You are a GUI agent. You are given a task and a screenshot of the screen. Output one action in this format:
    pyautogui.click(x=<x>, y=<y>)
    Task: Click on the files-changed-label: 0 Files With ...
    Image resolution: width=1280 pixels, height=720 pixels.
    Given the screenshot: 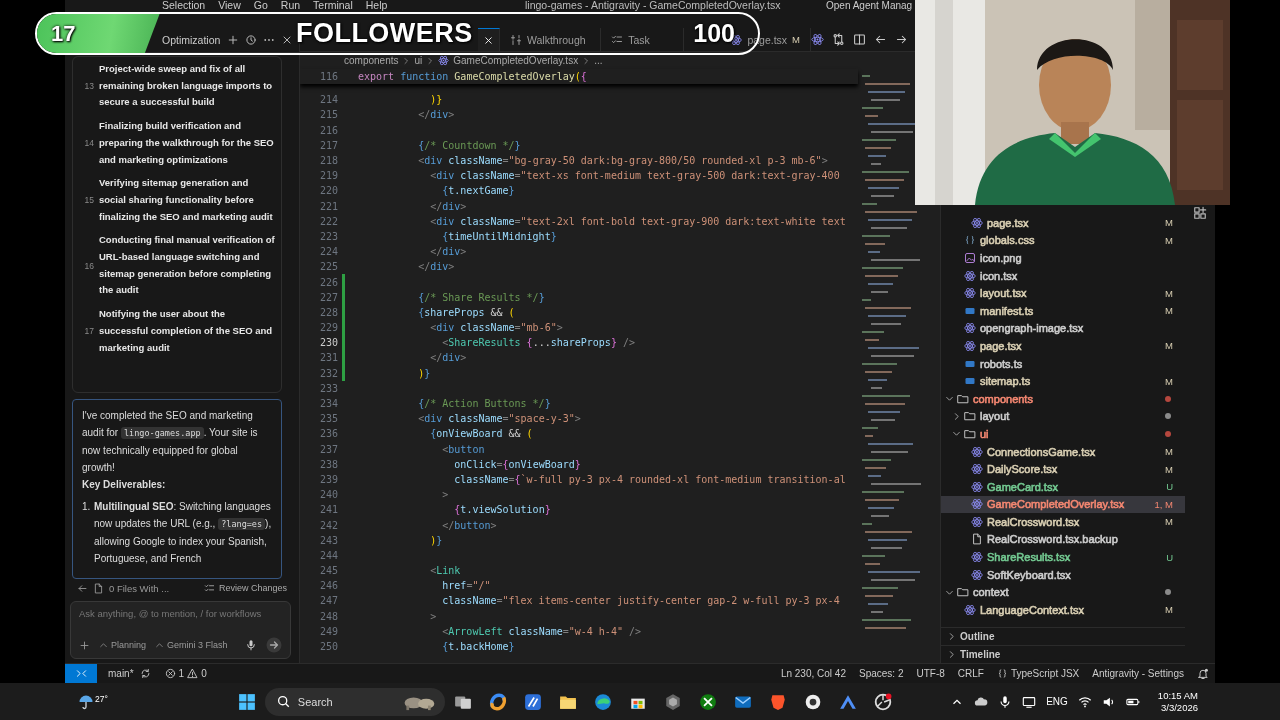 What is the action you would take?
    pyautogui.click(x=139, y=588)
    